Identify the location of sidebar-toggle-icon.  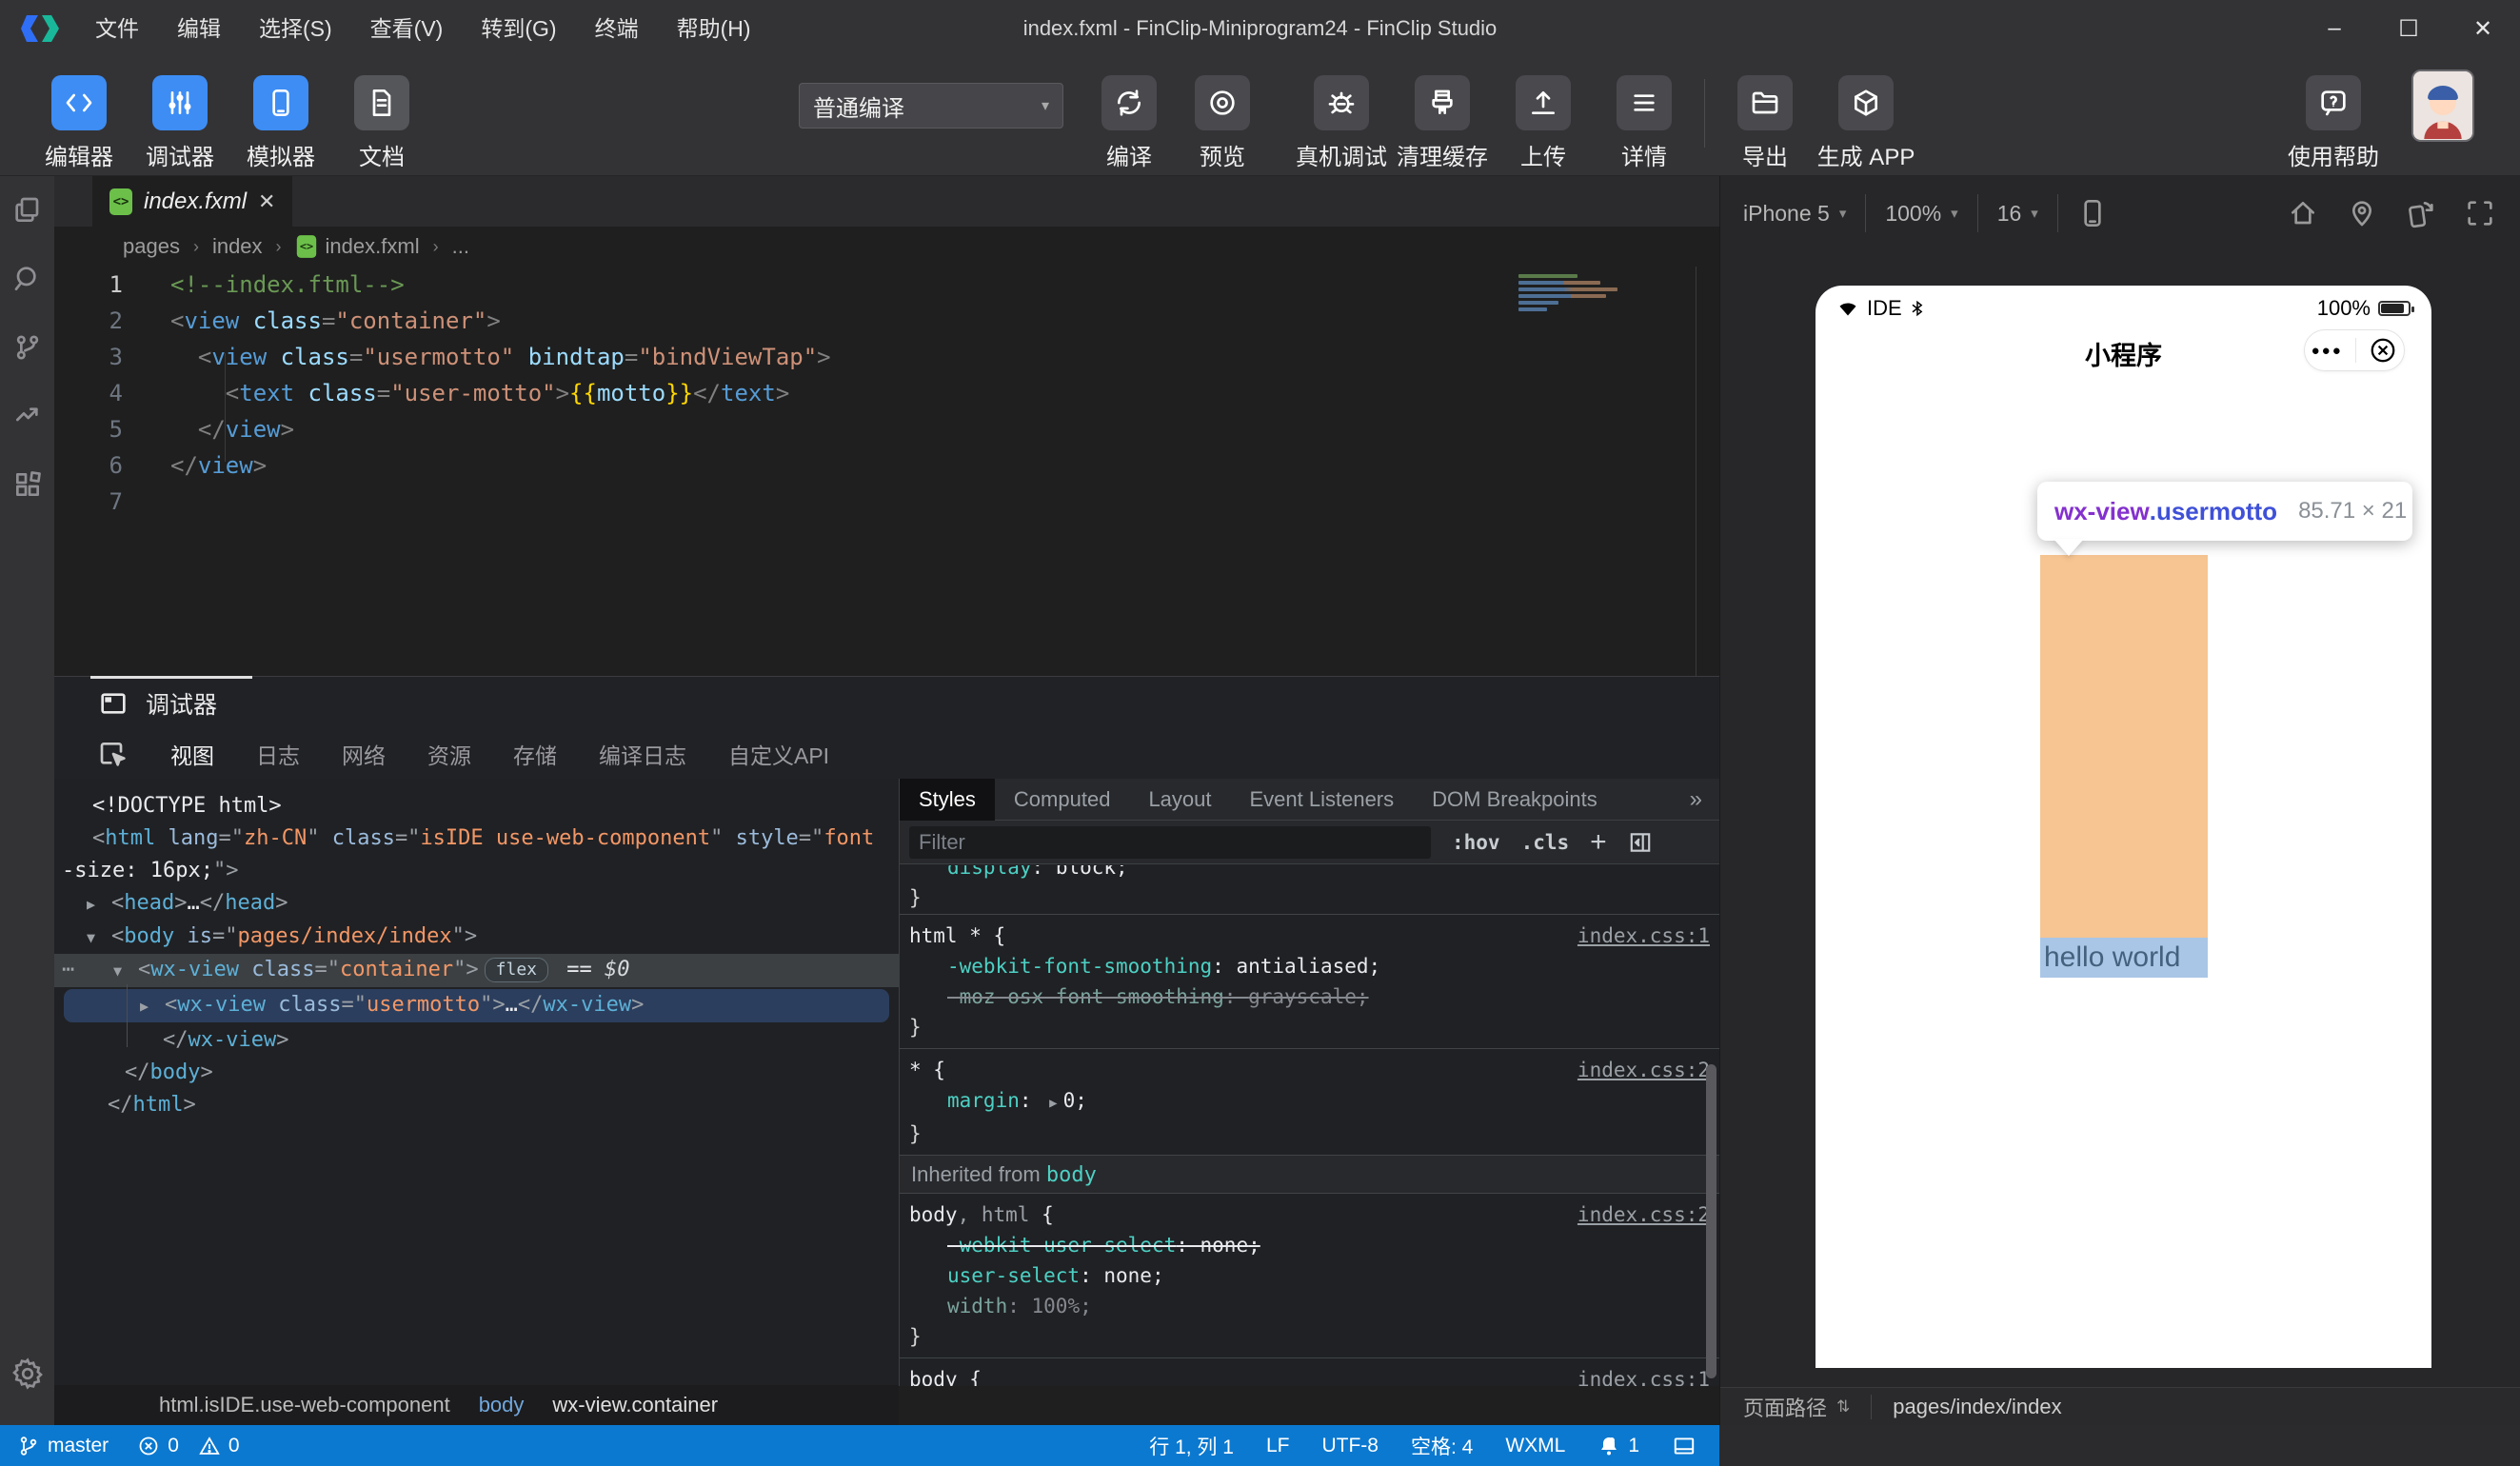
(1641, 842).